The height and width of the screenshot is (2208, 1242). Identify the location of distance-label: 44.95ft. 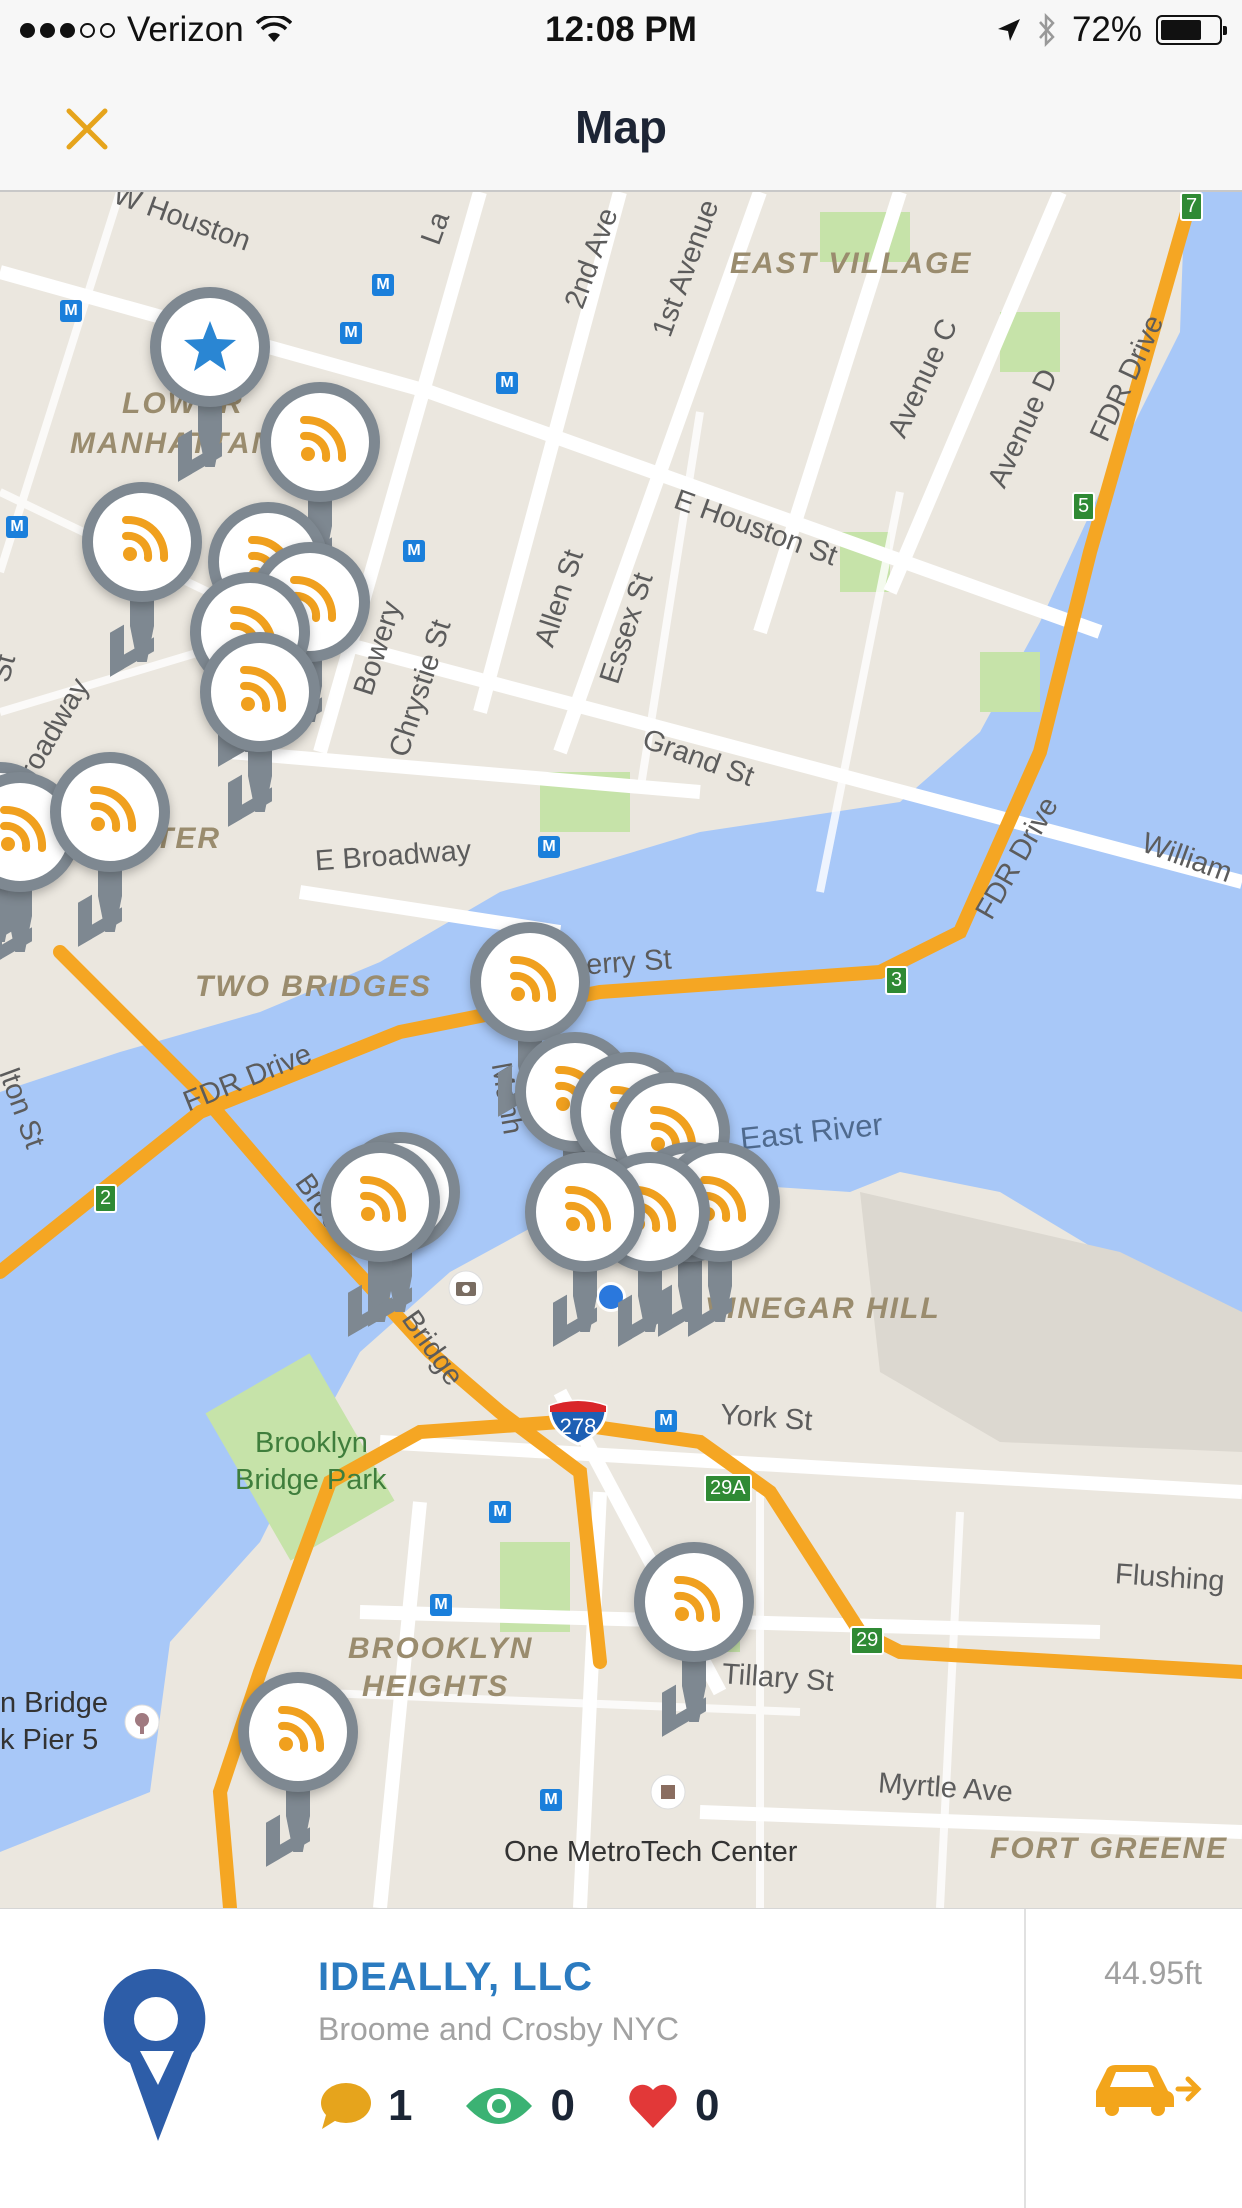
(1153, 1973).